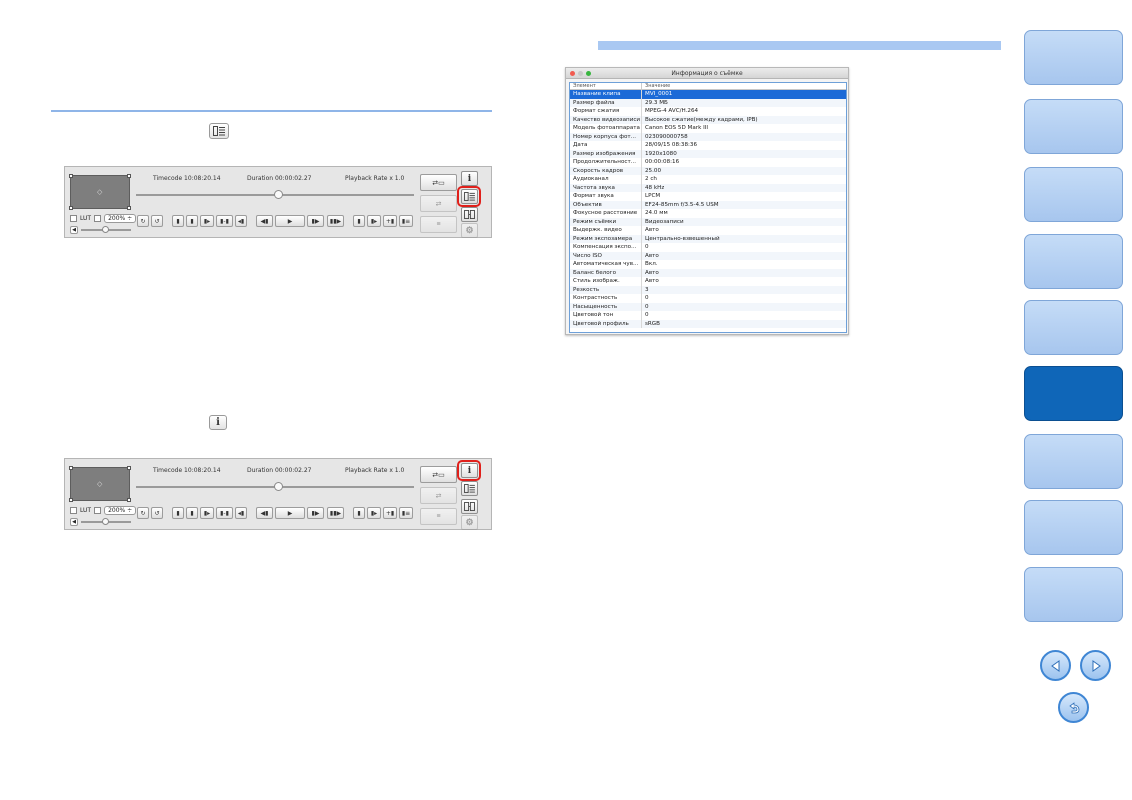 The width and height of the screenshot is (1132, 800). I want to click on table-row: Цветовой профиль sRGB, so click(708, 323).